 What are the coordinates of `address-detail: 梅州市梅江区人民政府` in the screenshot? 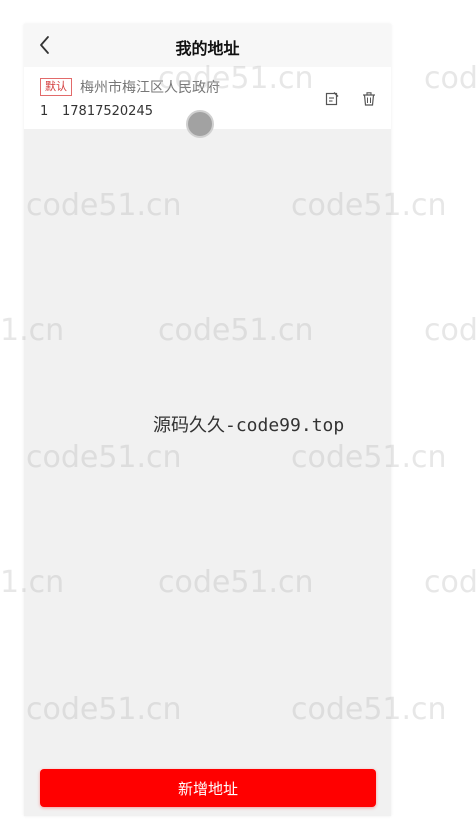 It's located at (150, 88).